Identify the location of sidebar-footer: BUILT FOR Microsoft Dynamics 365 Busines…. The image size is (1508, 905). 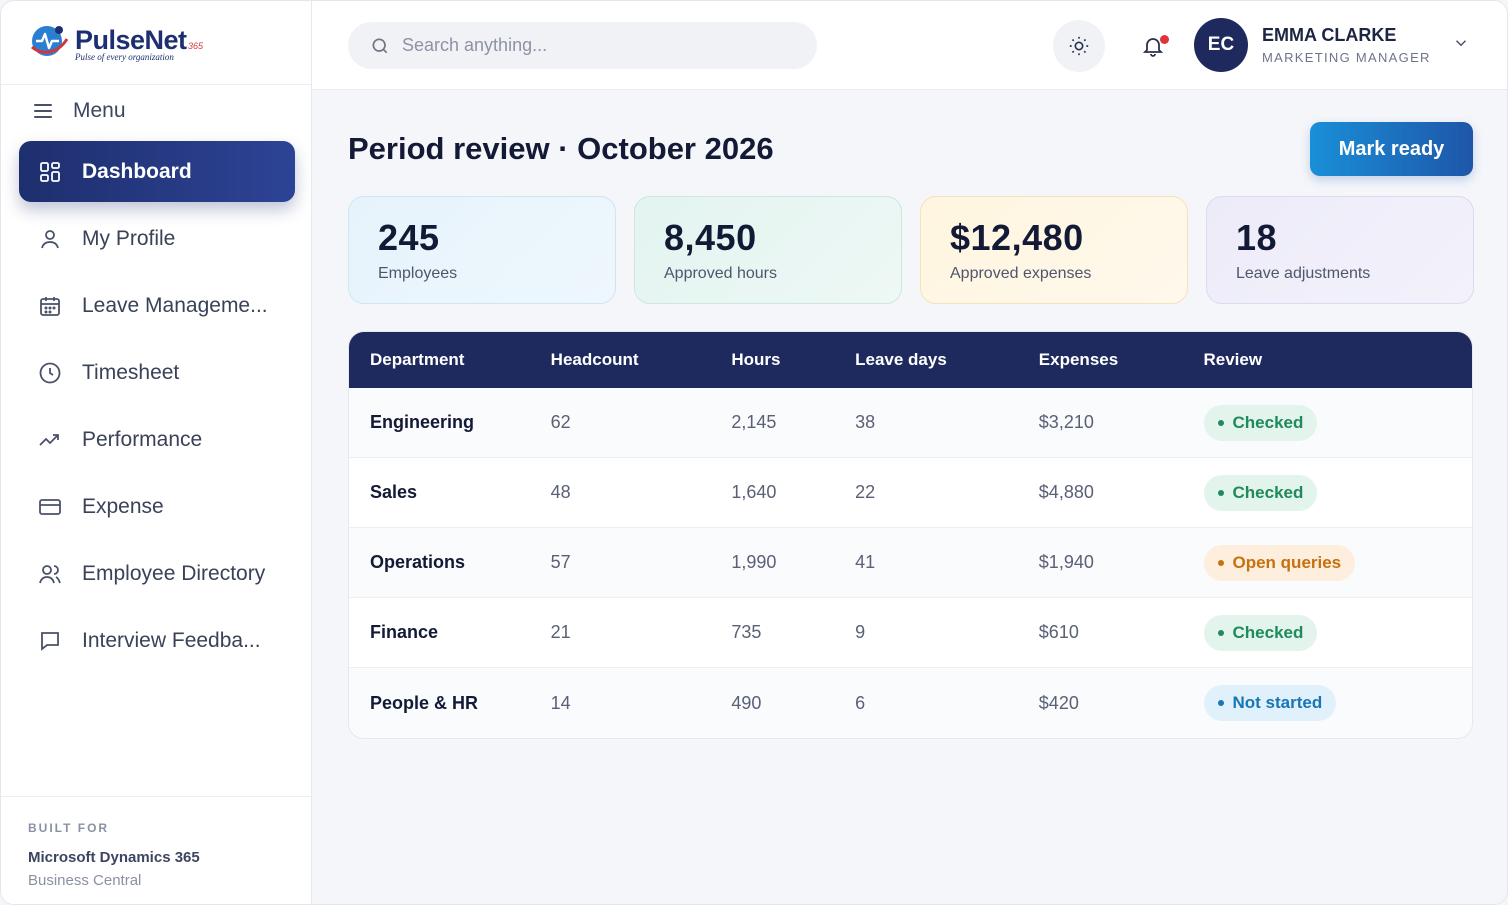
(156, 850).